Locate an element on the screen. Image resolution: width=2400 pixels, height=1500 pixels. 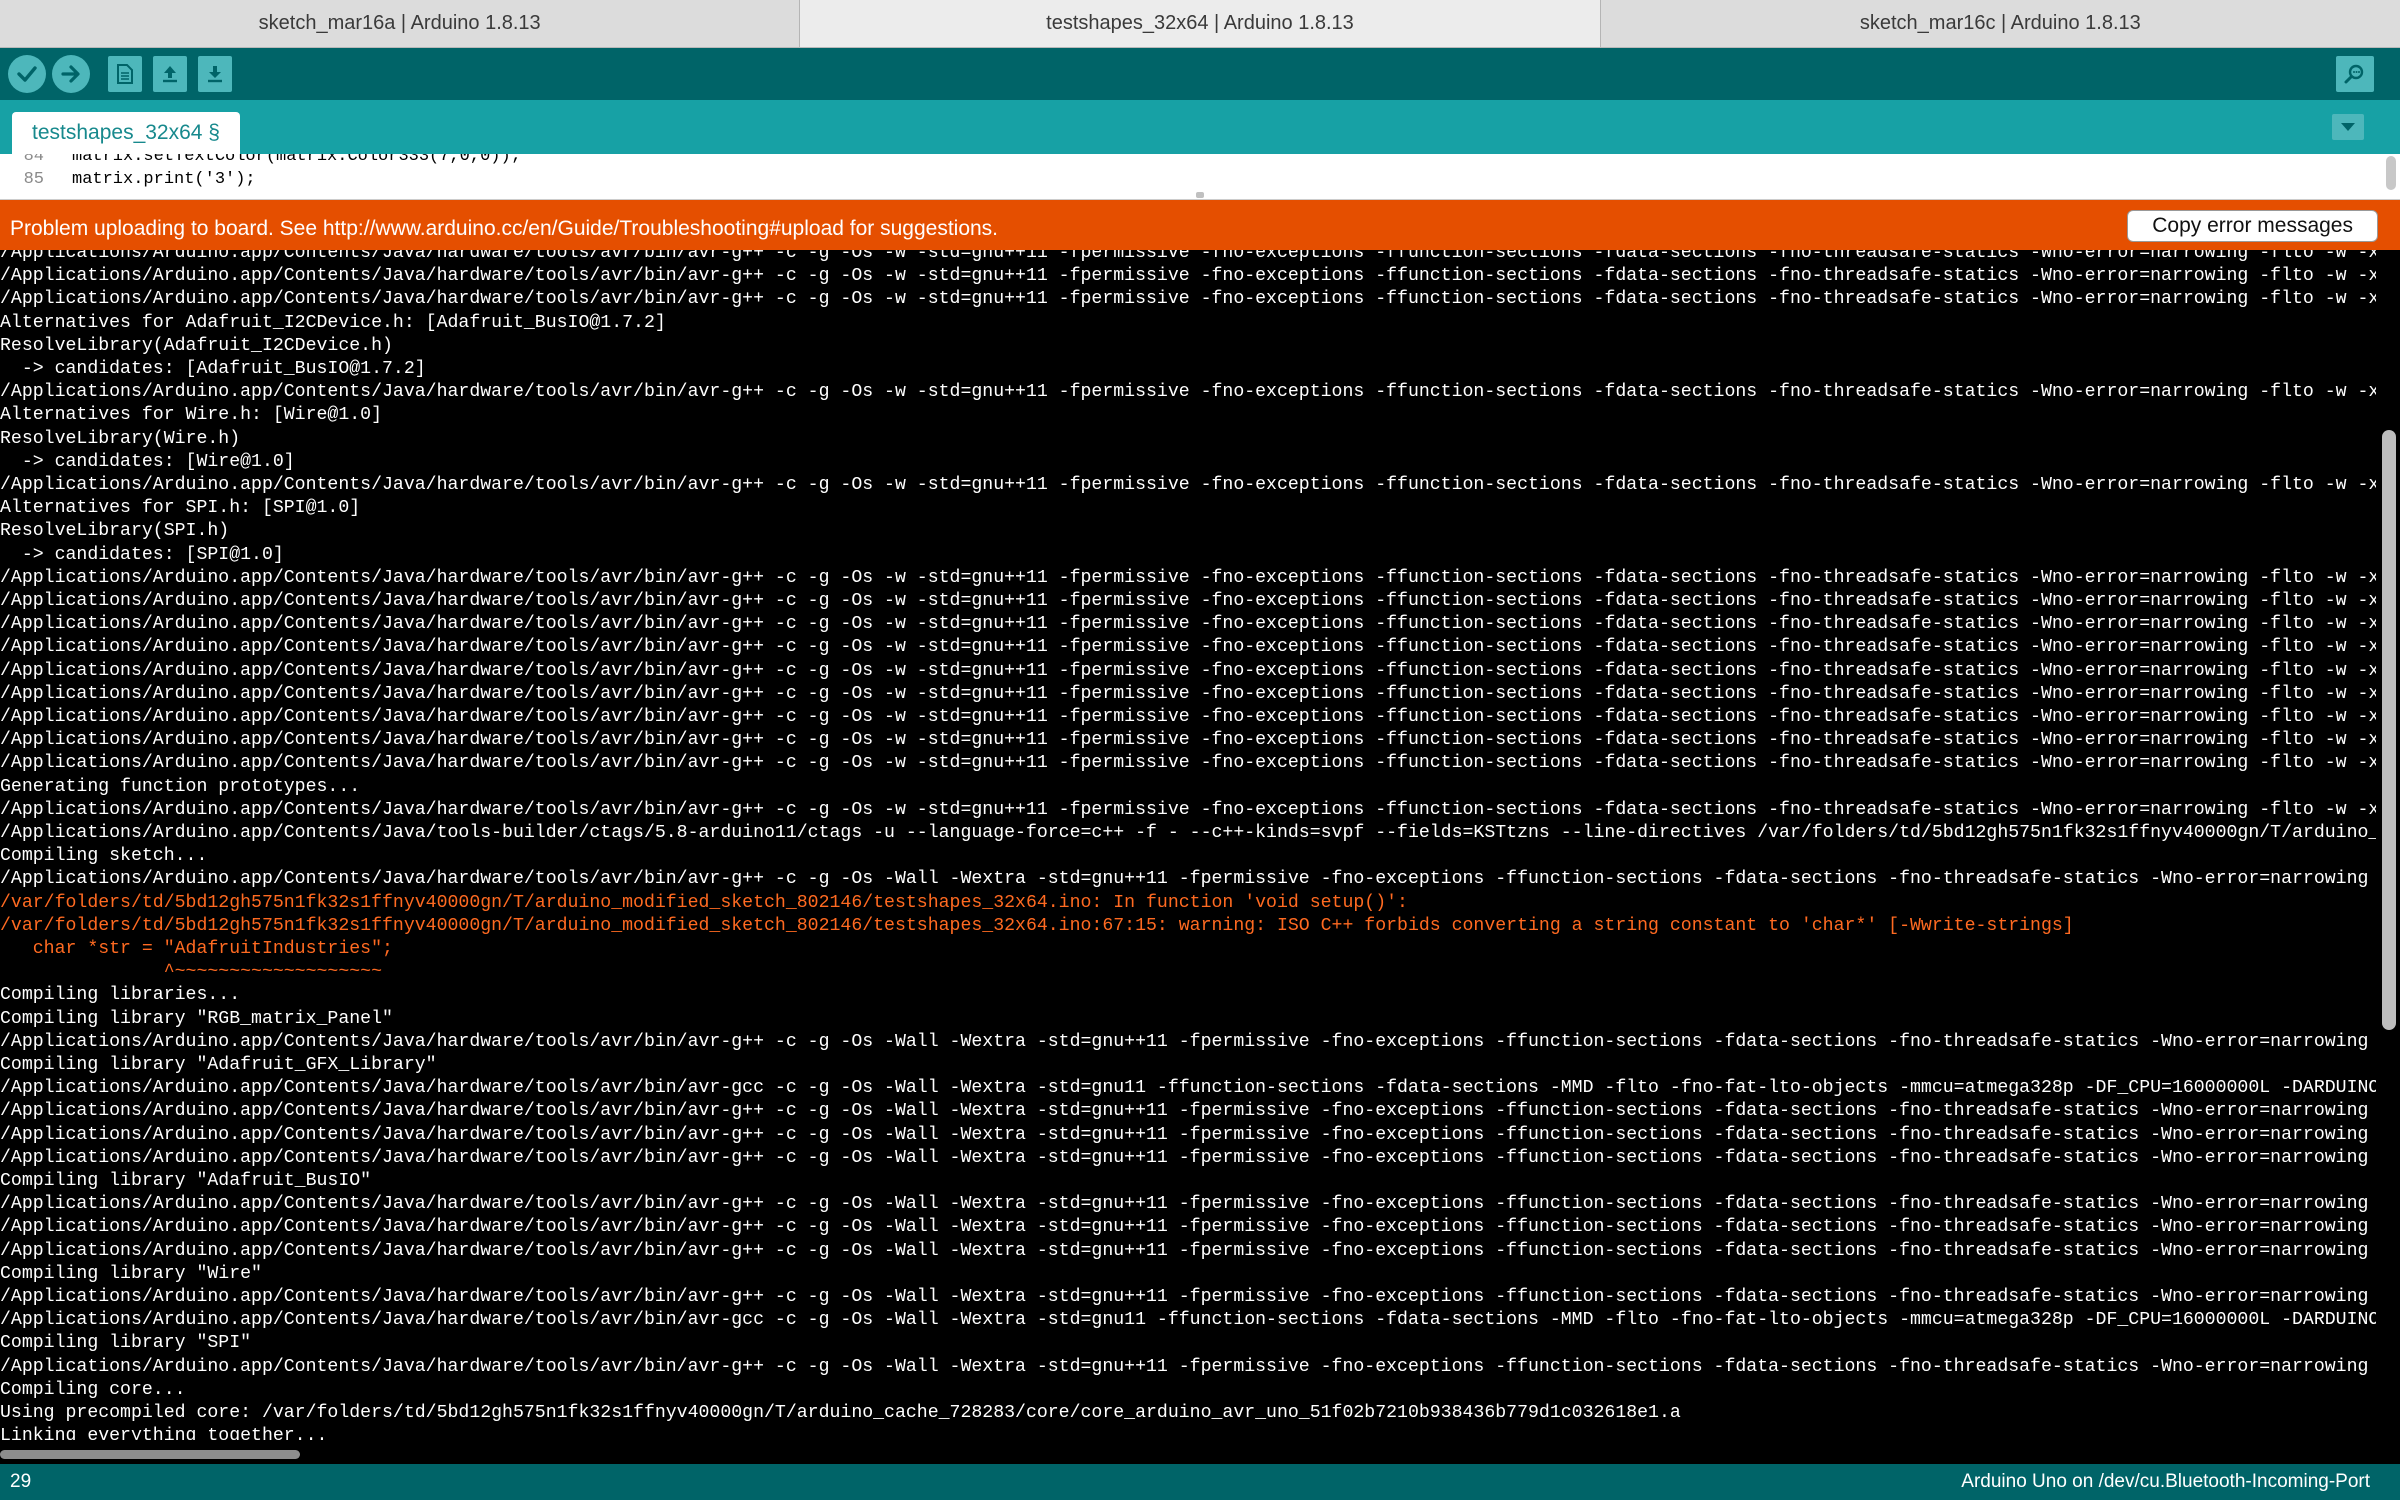
editor-tab-strip: testshapes_32x64 § is located at coordinates (1200, 127).